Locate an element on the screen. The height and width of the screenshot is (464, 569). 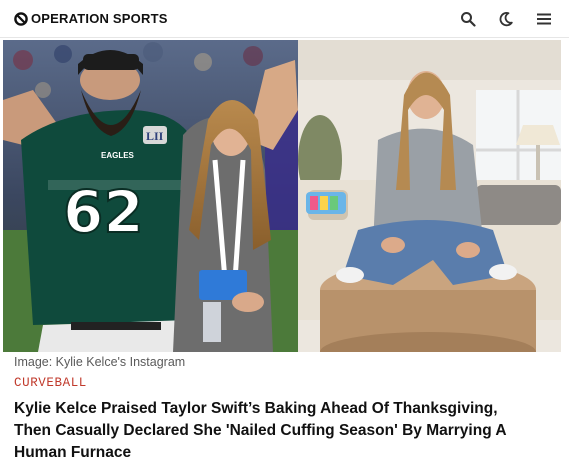
top-navigation-bar: OPERATION SPORTS is located at coordinates (284, 19).